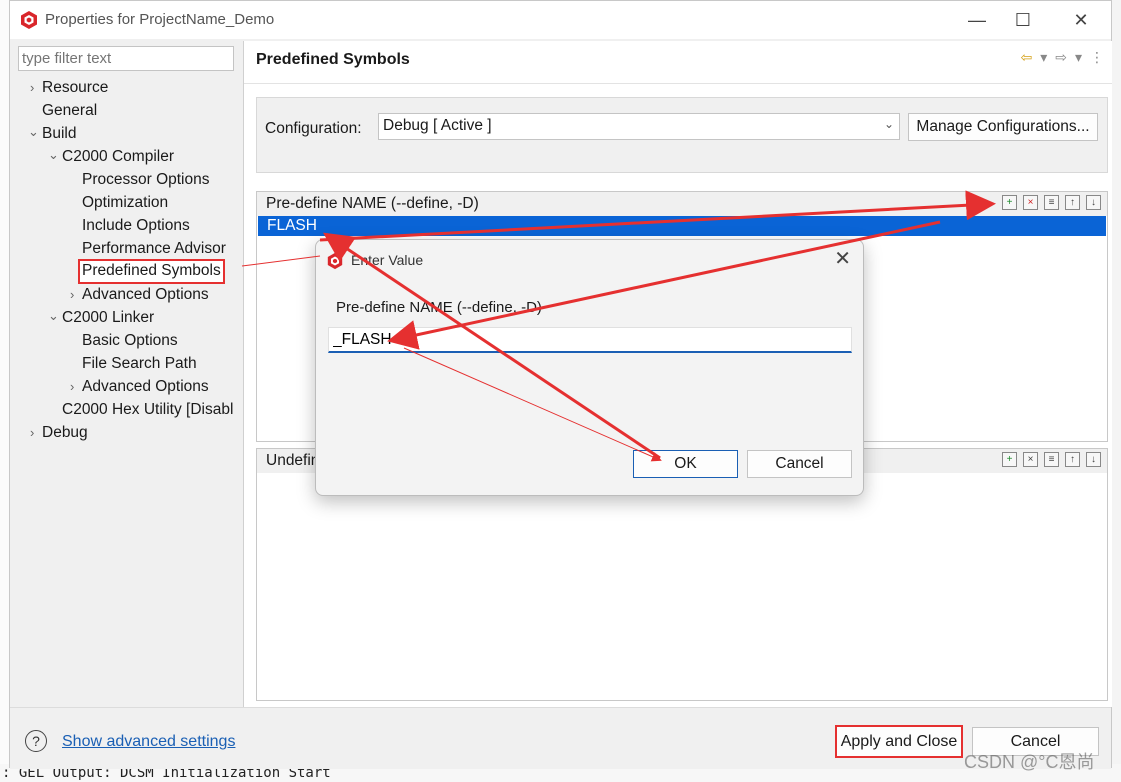  I want to click on back-menu-icon: ▾, so click(1043, 57).